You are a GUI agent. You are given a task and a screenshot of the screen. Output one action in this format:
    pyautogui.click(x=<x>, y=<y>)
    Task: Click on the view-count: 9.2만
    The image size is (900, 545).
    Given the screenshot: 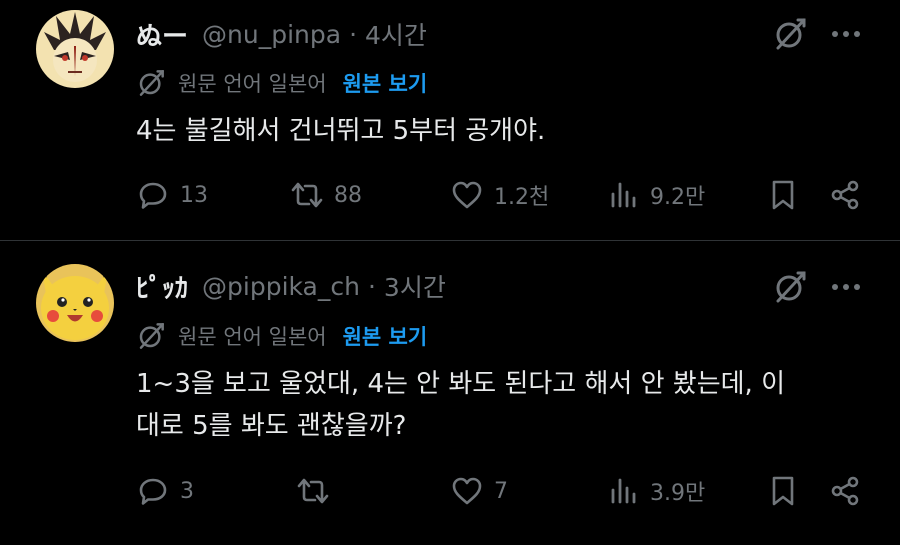 What is the action you would take?
    pyautogui.click(x=678, y=197)
    